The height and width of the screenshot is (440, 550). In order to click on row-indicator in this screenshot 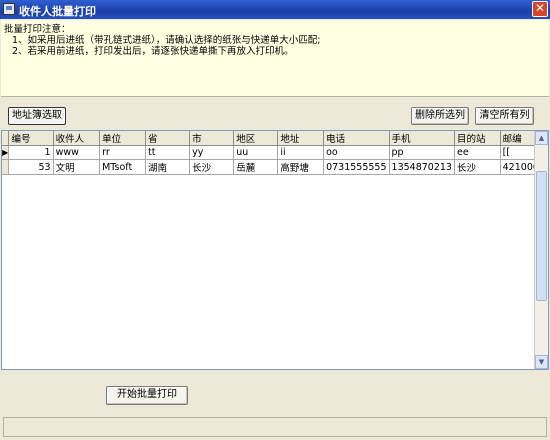, I will do `click(6, 167)`.